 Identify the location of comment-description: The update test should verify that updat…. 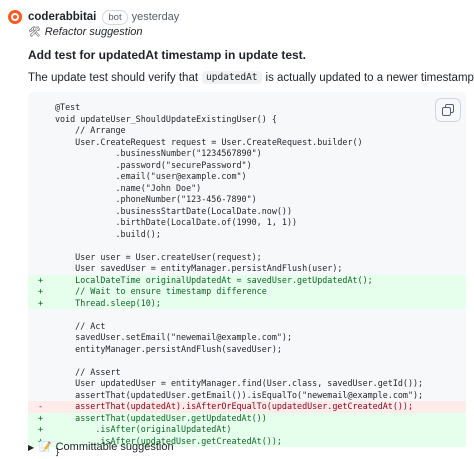
(251, 77).